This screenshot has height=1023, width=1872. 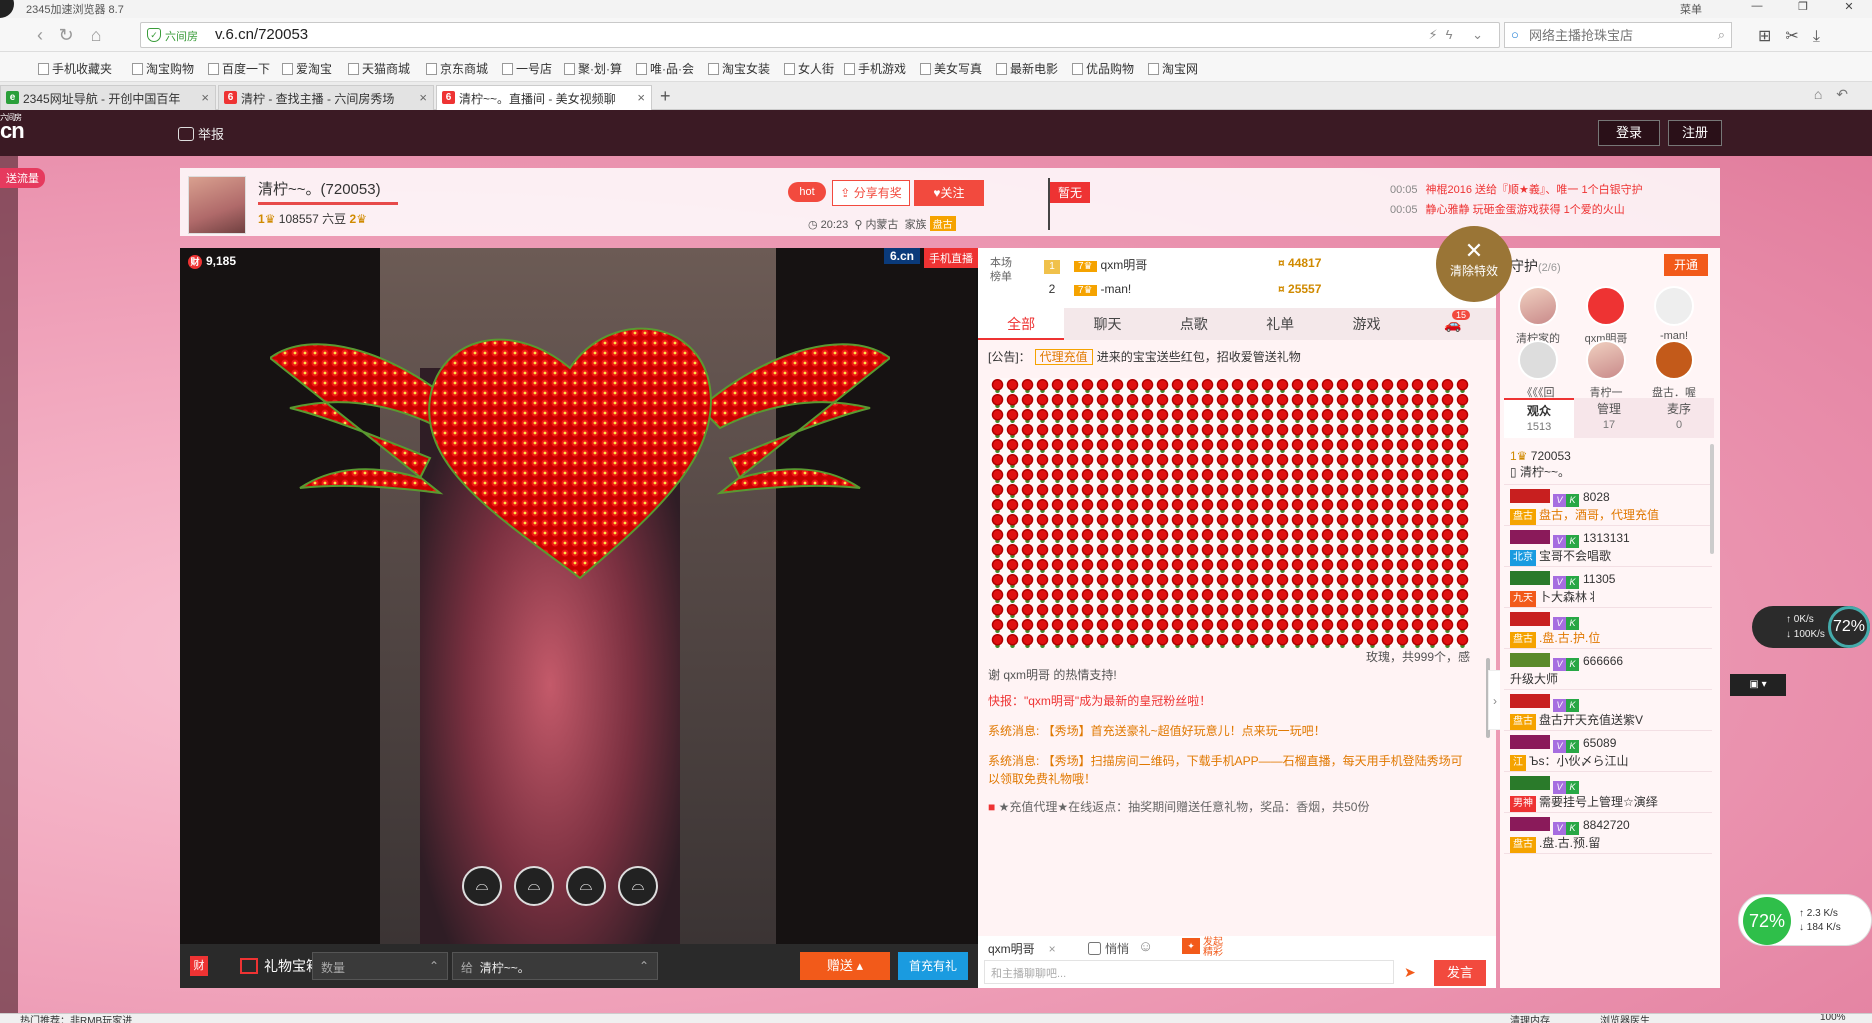 I want to click on bookmark-item: 淘宝购物, so click(x=163, y=68).